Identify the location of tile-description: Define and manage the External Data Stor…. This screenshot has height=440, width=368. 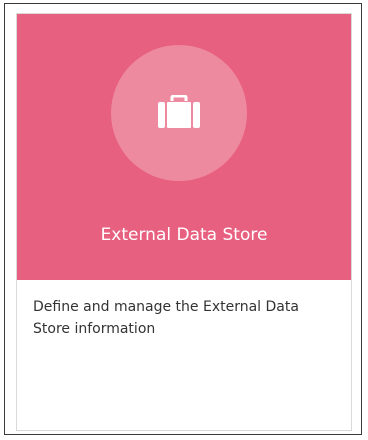
(166, 318).